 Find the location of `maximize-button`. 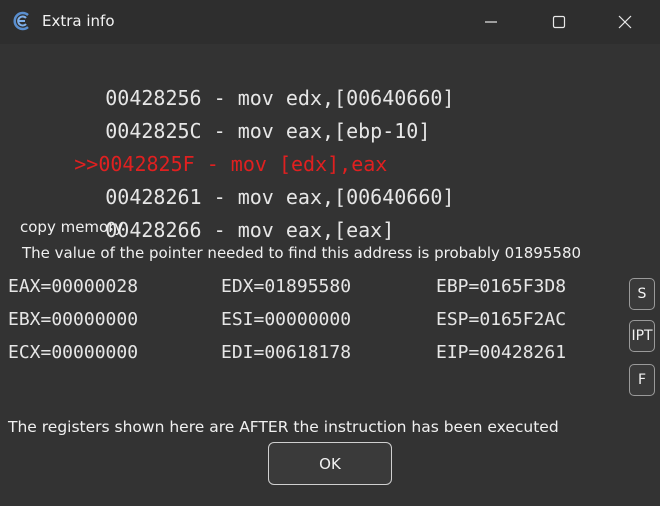

maximize-button is located at coordinates (559, 22).